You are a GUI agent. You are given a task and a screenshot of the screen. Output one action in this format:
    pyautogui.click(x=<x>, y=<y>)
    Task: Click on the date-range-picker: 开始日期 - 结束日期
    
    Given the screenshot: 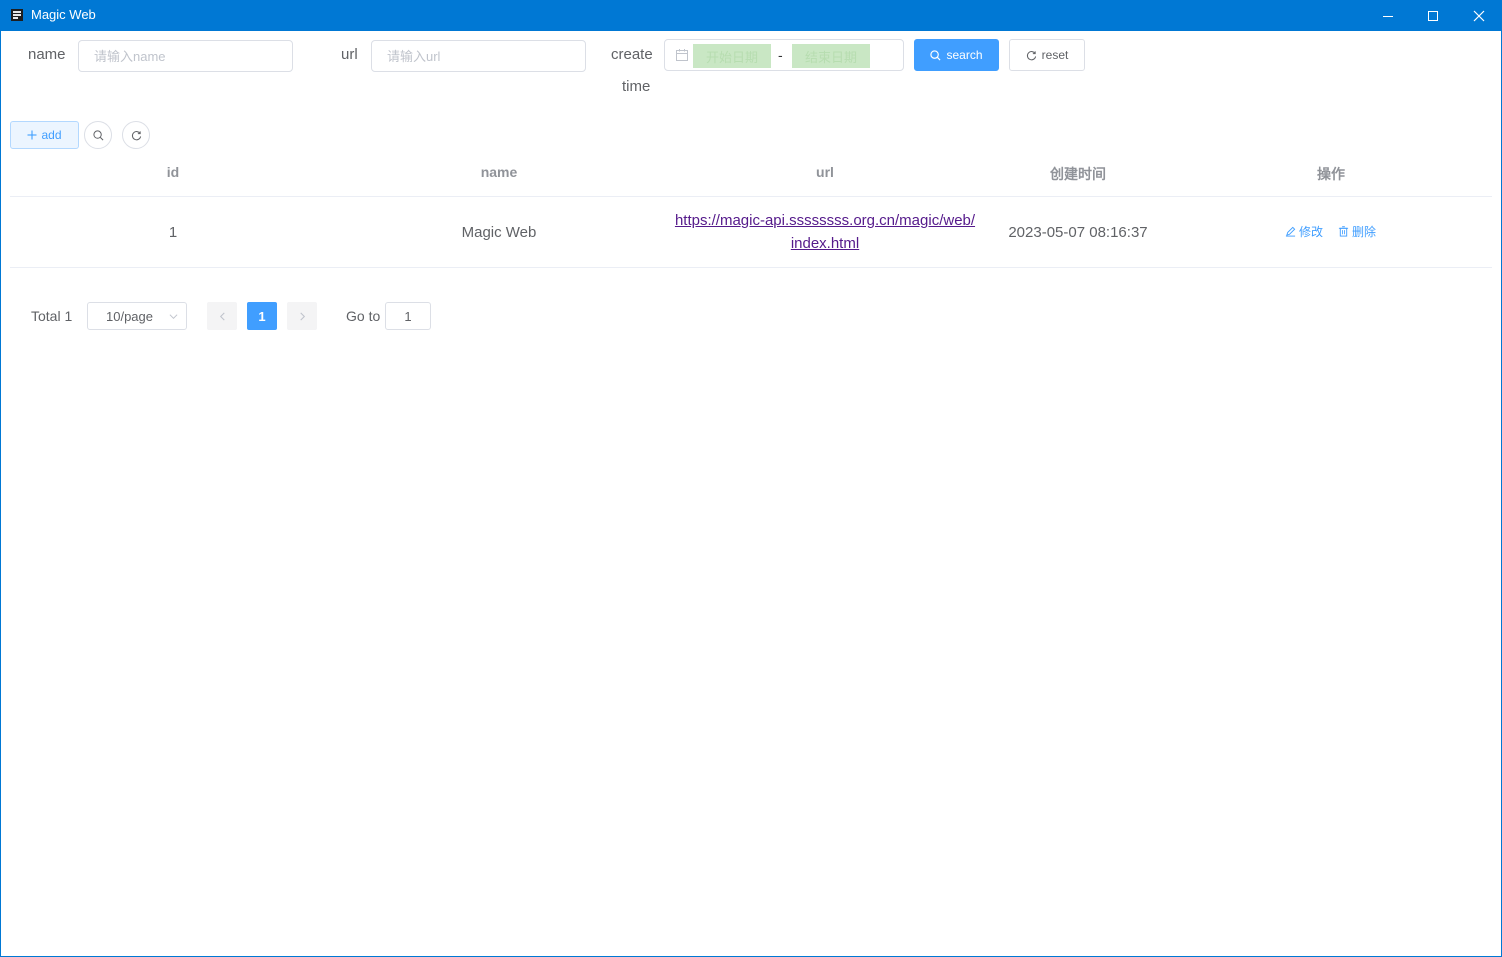 What is the action you would take?
    pyautogui.click(x=784, y=55)
    